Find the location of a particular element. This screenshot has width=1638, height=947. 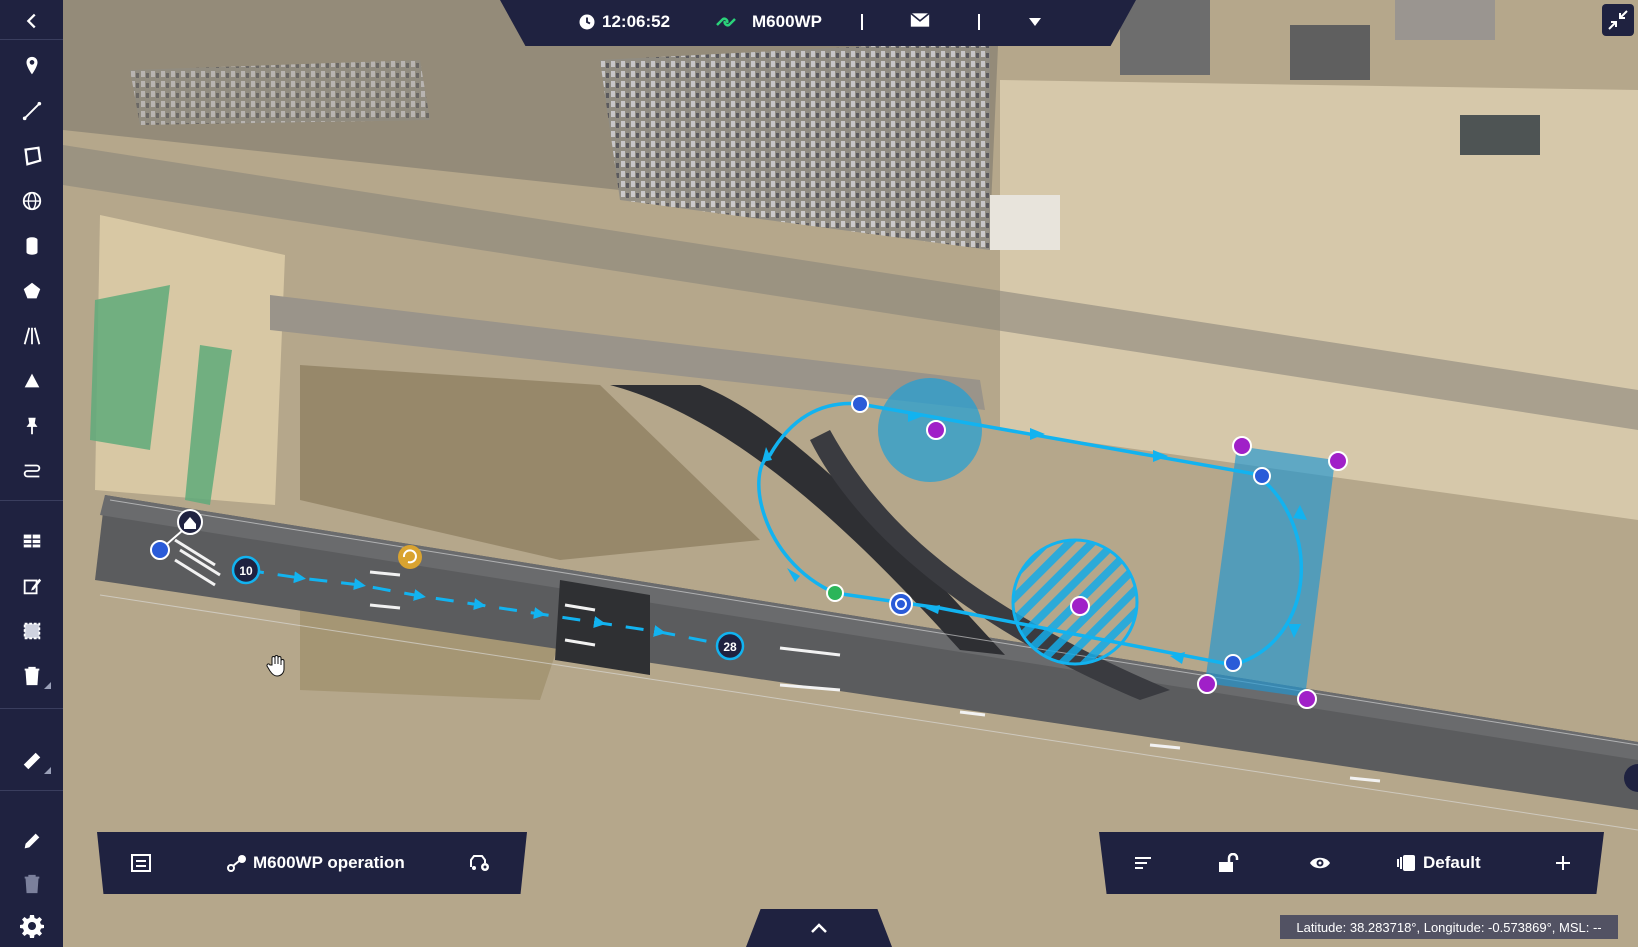

visibility-button is located at coordinates (1320, 863).